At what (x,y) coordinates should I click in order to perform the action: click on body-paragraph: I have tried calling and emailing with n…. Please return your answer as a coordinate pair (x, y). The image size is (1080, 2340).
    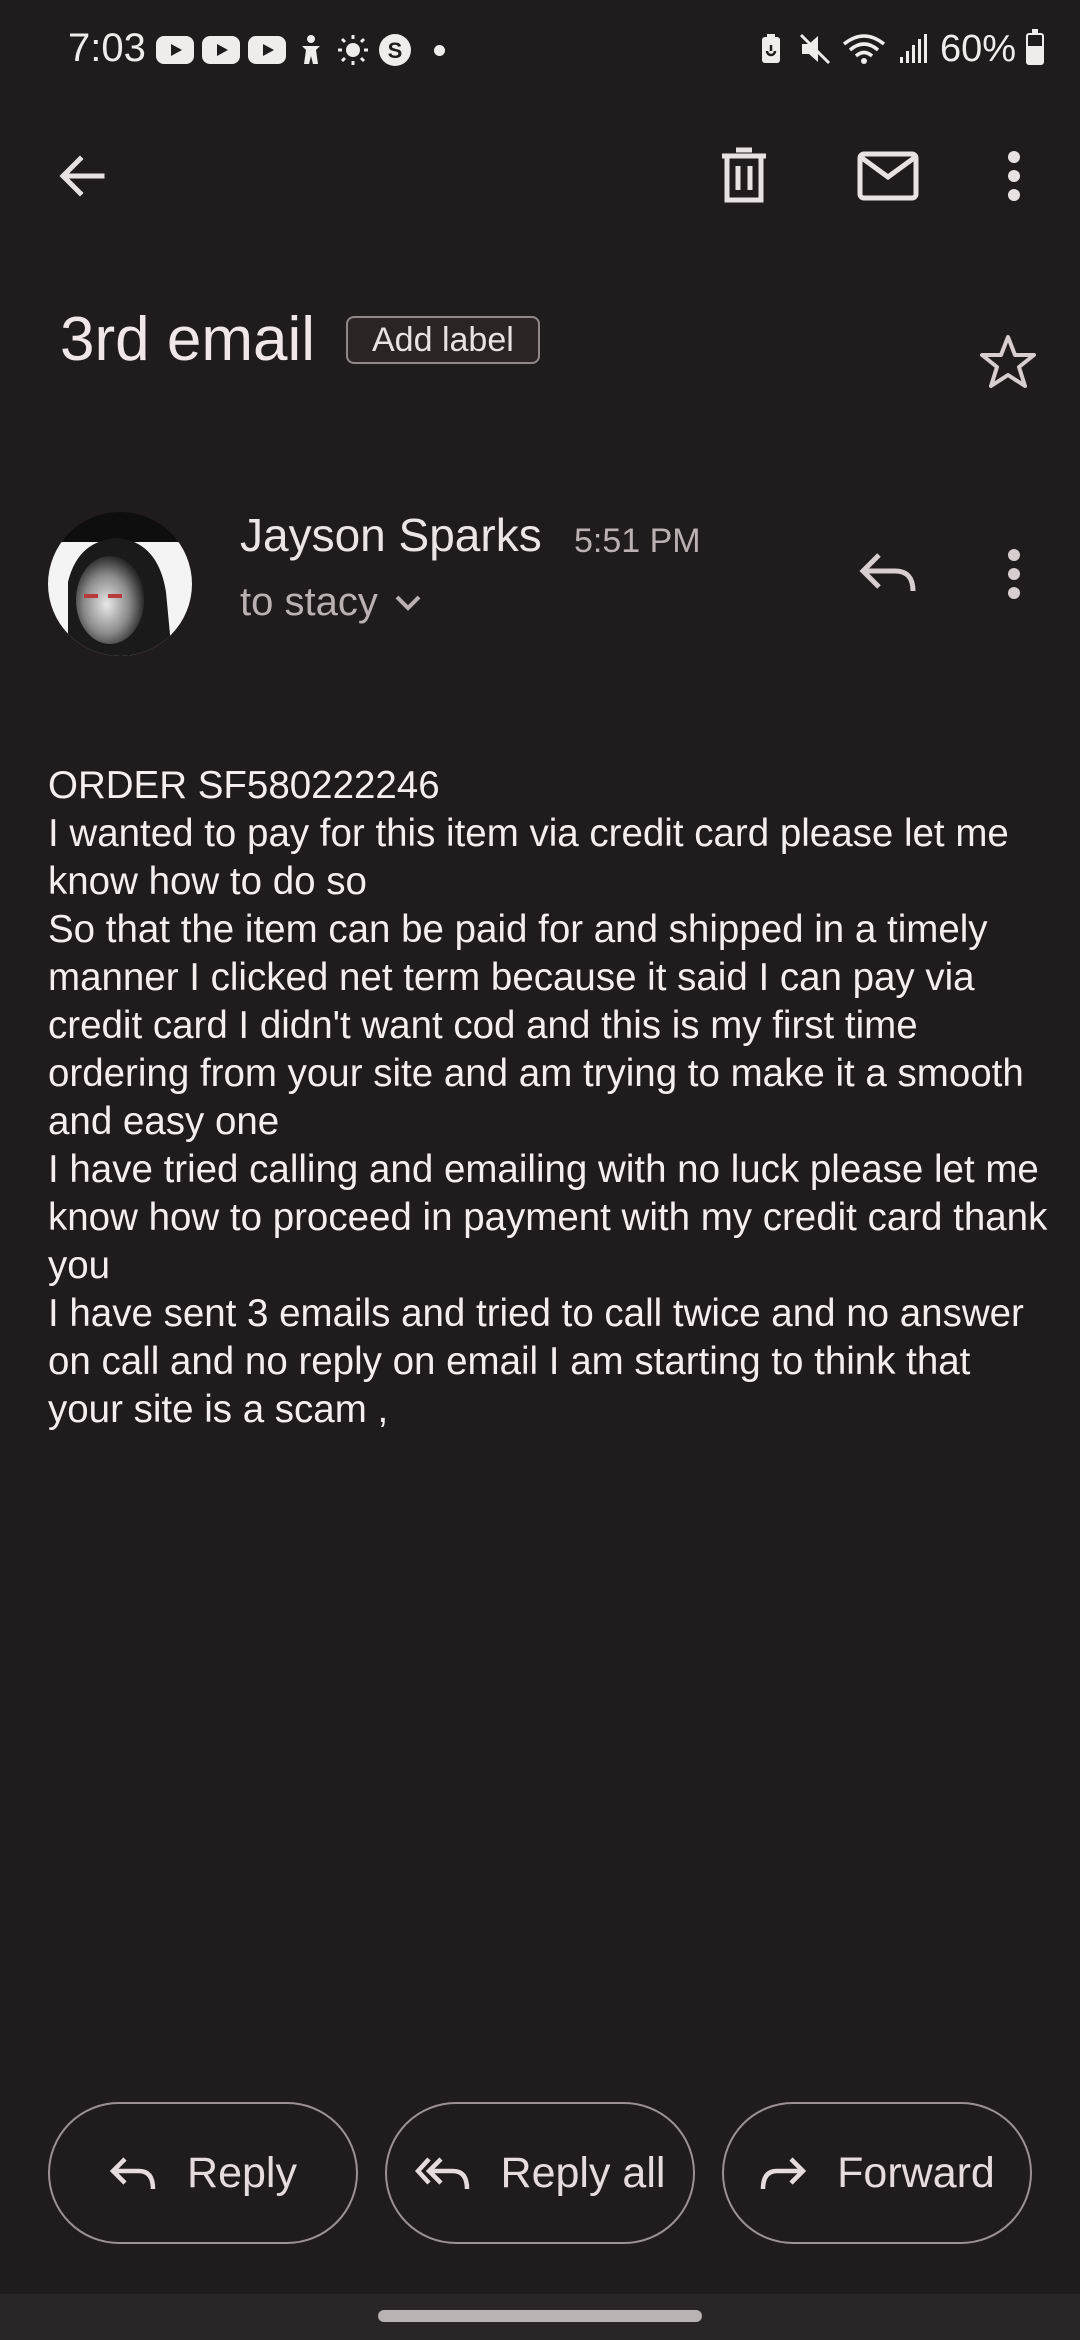
    Looking at the image, I should click on (548, 1217).